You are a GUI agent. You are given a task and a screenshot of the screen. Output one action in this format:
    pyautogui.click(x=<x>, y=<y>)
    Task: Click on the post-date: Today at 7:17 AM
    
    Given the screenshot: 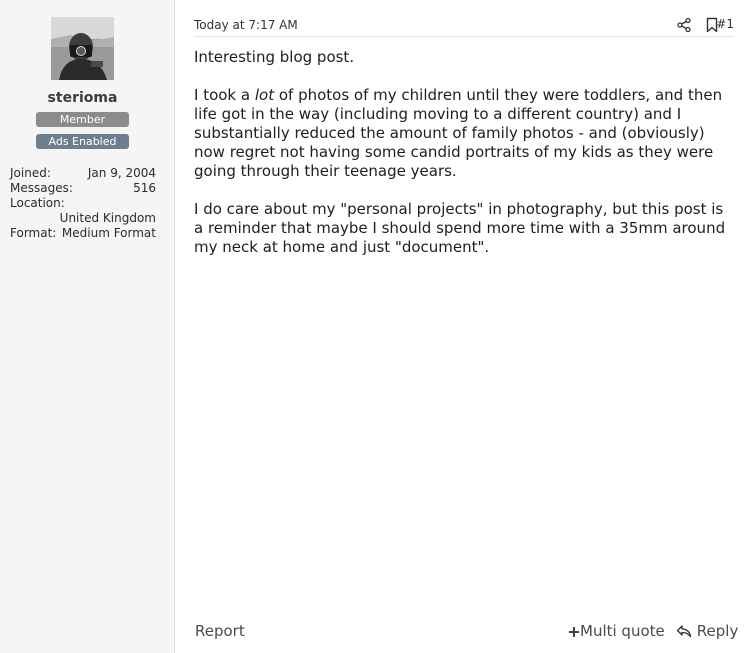 What is the action you would take?
    pyautogui.click(x=246, y=25)
    